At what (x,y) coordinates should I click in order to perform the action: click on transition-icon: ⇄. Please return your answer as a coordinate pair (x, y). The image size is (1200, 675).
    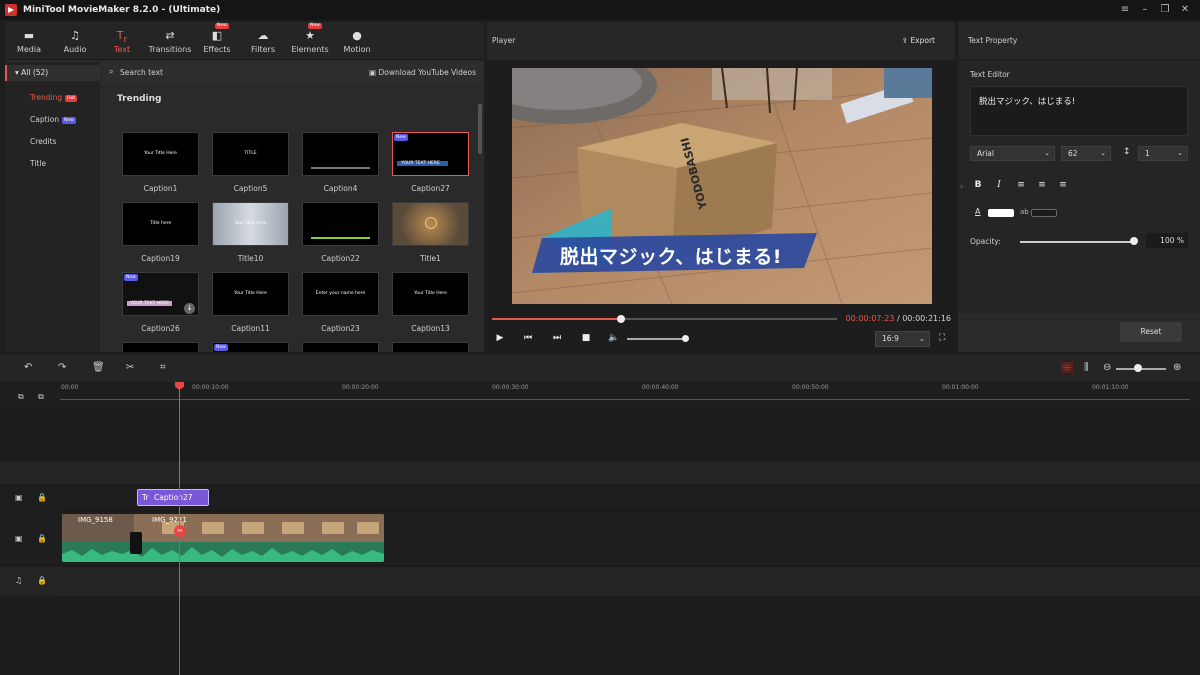
    Looking at the image, I should click on (170, 35).